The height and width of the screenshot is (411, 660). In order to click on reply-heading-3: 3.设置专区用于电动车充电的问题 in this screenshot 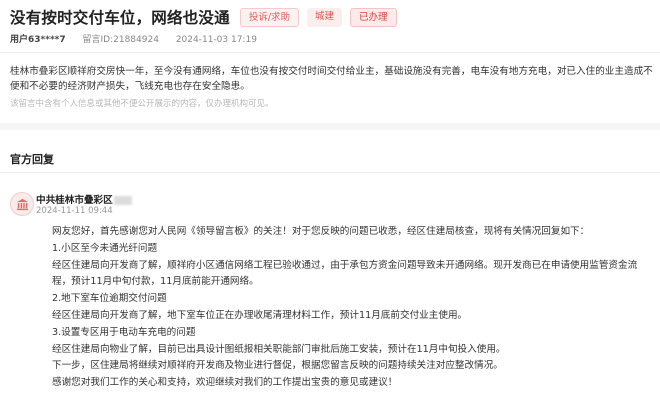, I will do `click(124, 332)`.